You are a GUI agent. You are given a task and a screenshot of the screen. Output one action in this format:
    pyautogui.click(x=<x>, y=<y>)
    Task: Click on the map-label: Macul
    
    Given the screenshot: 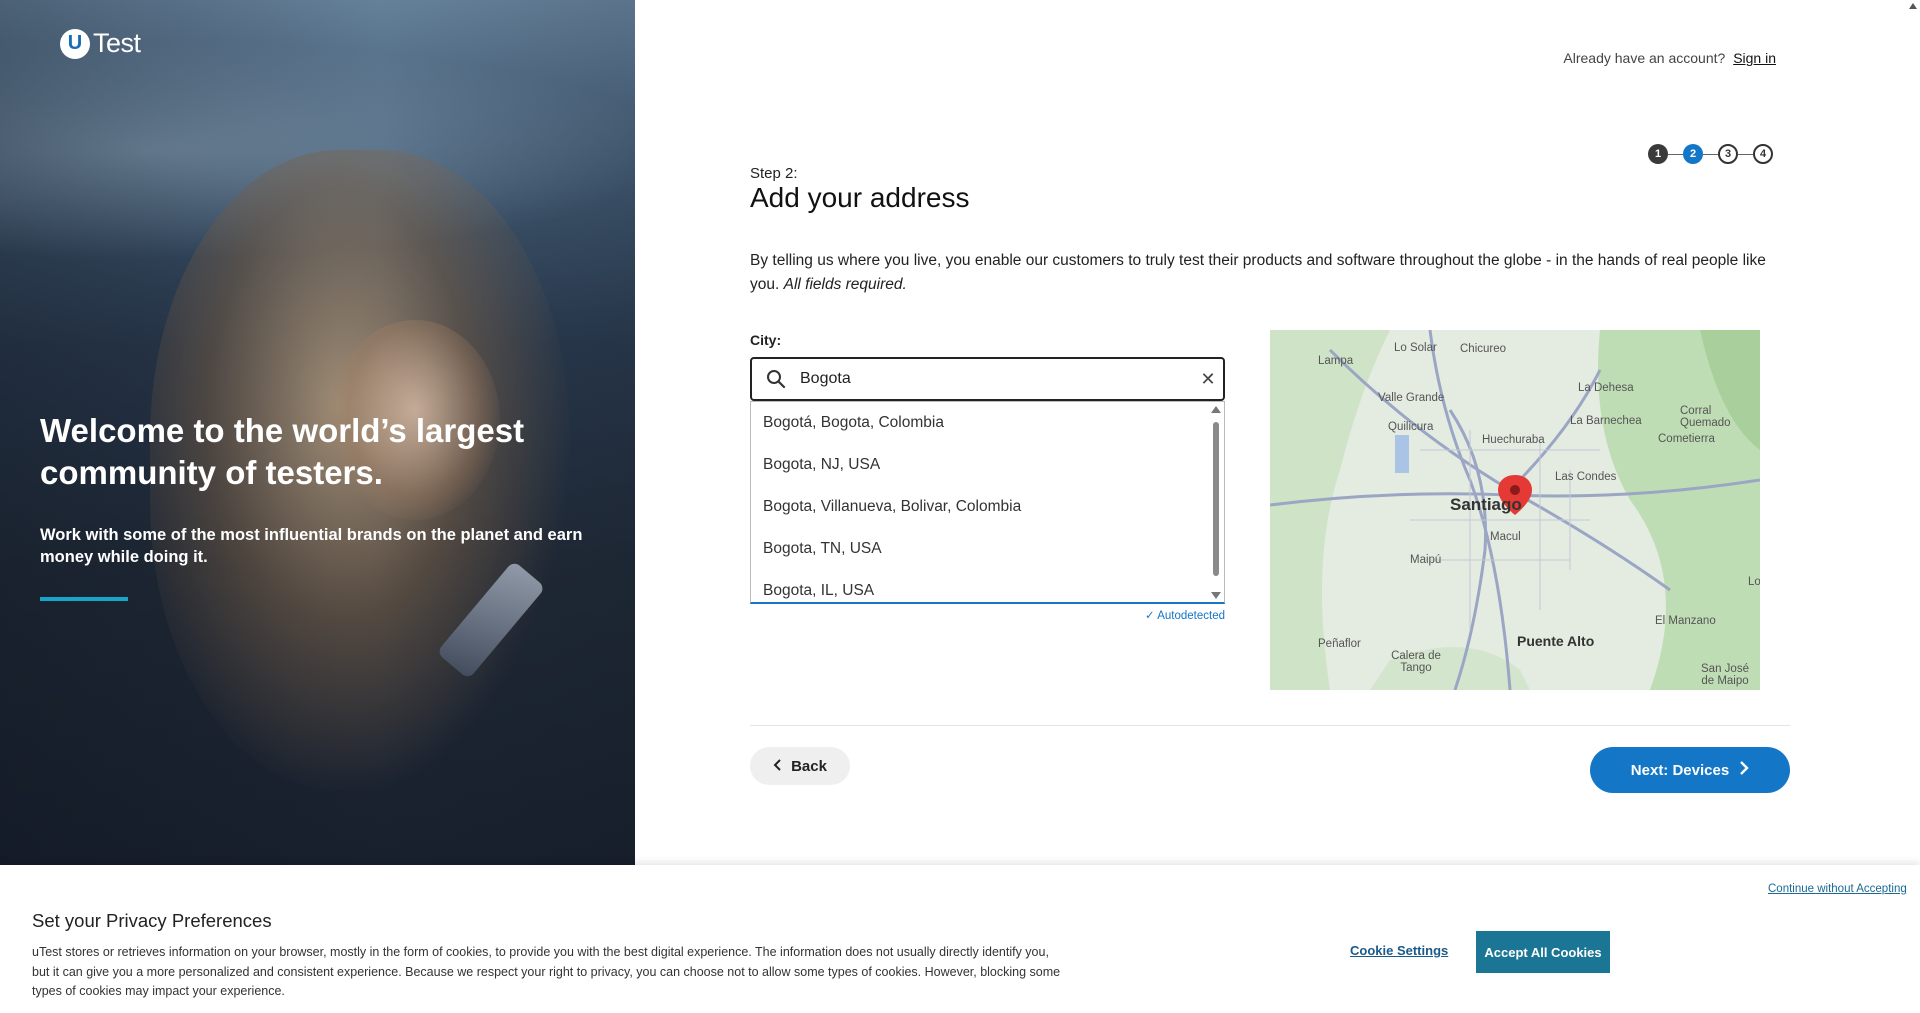 What is the action you would take?
    pyautogui.click(x=1505, y=537)
    